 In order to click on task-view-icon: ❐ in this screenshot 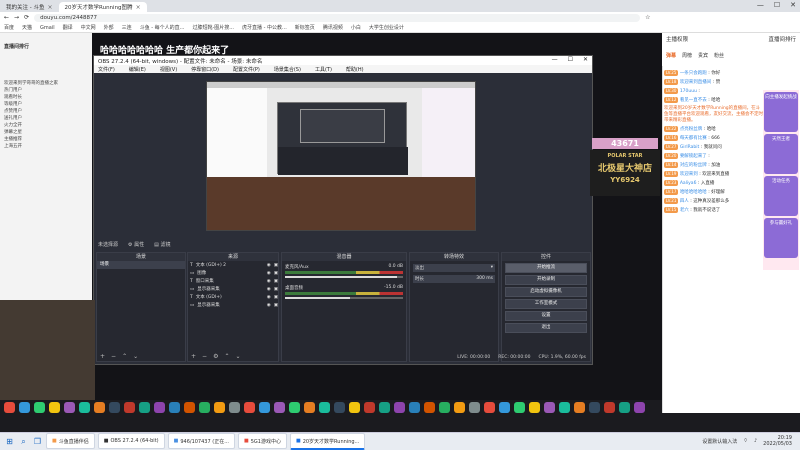, I will do `click(37, 441)`.